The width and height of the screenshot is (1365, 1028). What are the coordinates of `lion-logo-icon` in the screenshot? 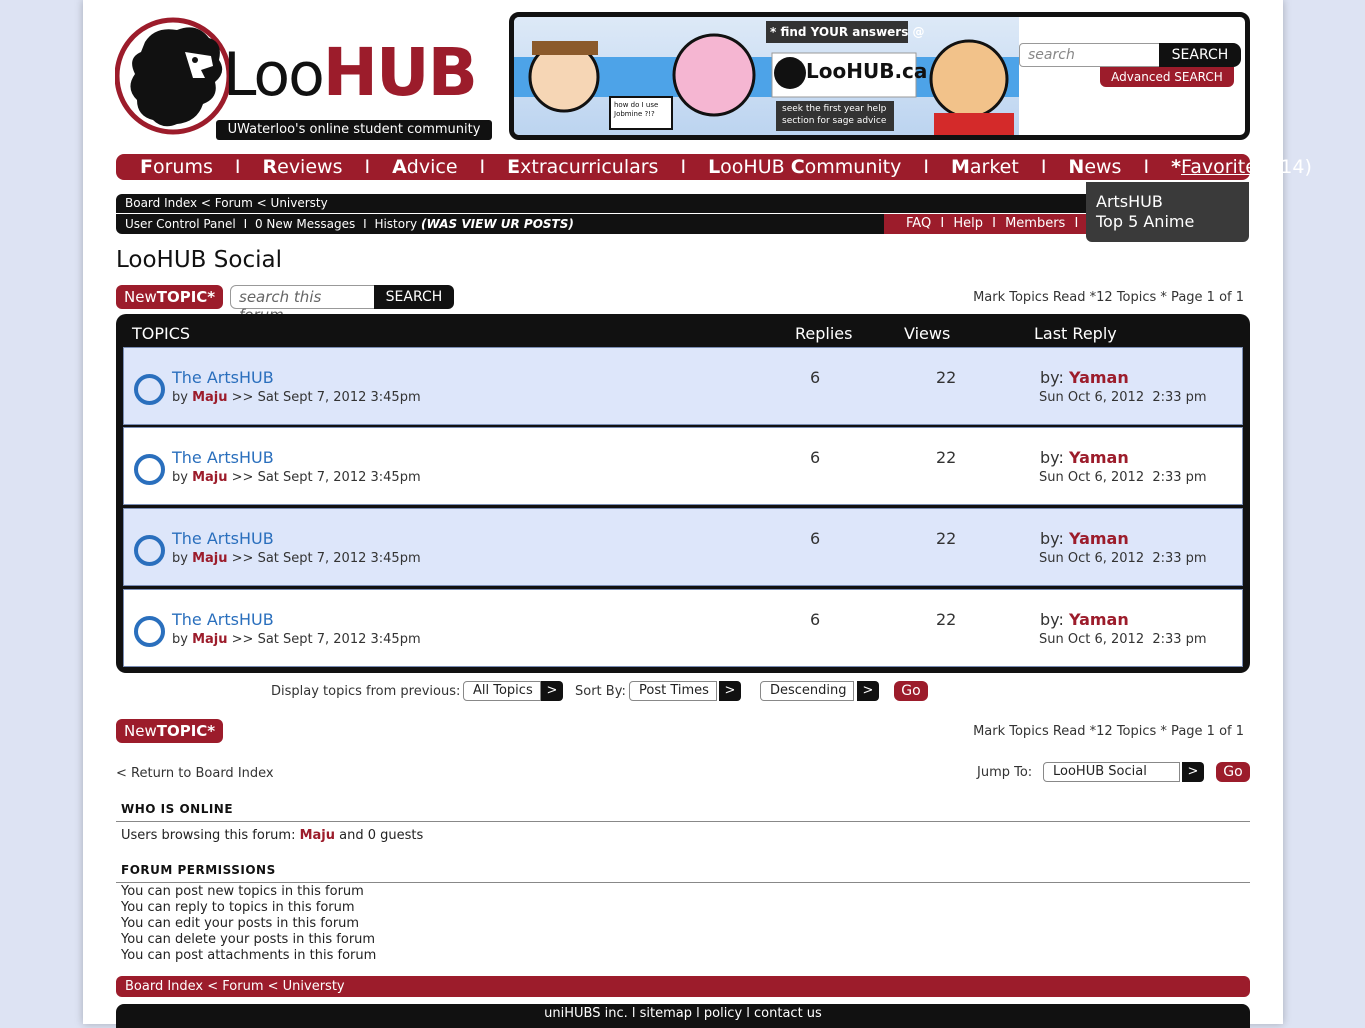 It's located at (174, 75).